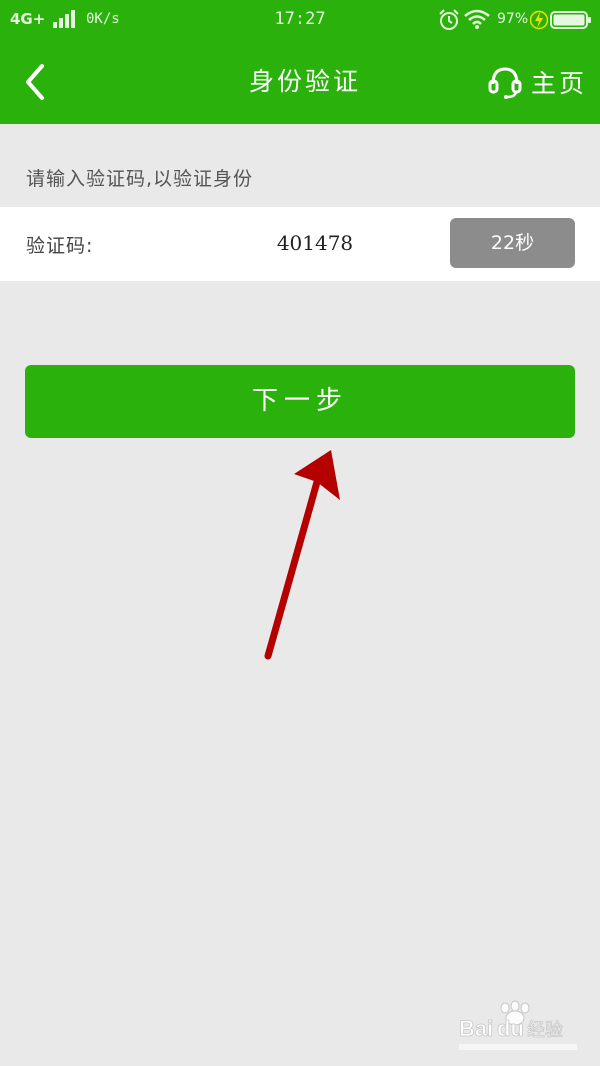  I want to click on code-label: 验证码:, so click(60, 246).